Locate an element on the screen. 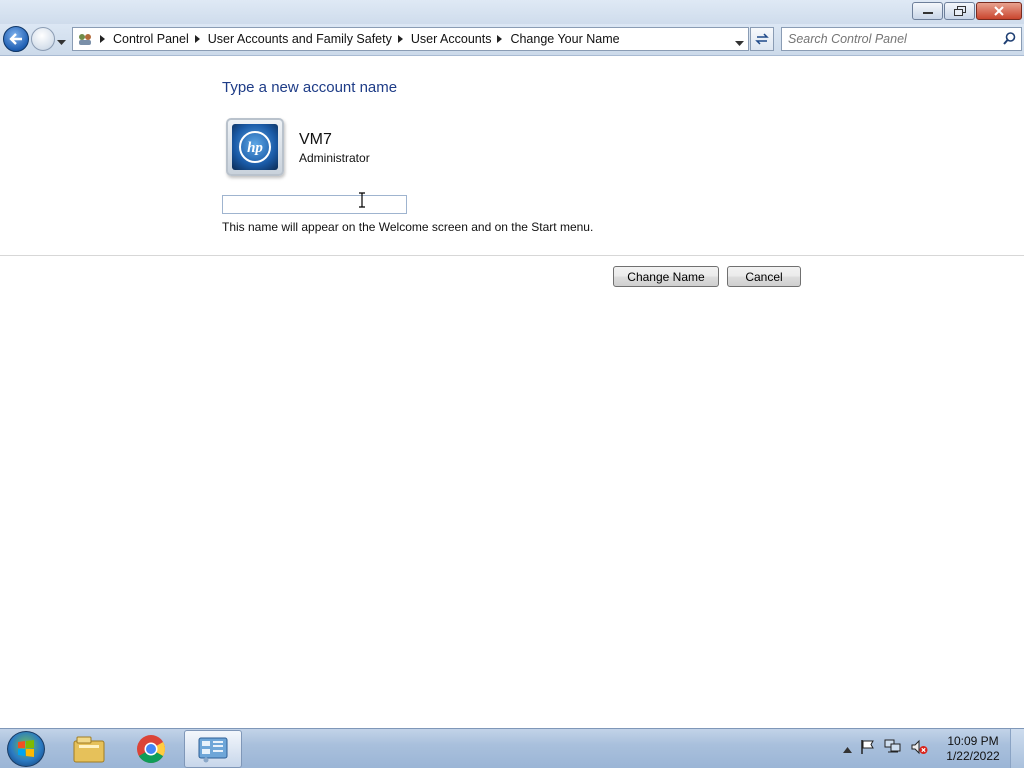 This screenshot has height=768, width=1024. back-button is located at coordinates (16, 39).